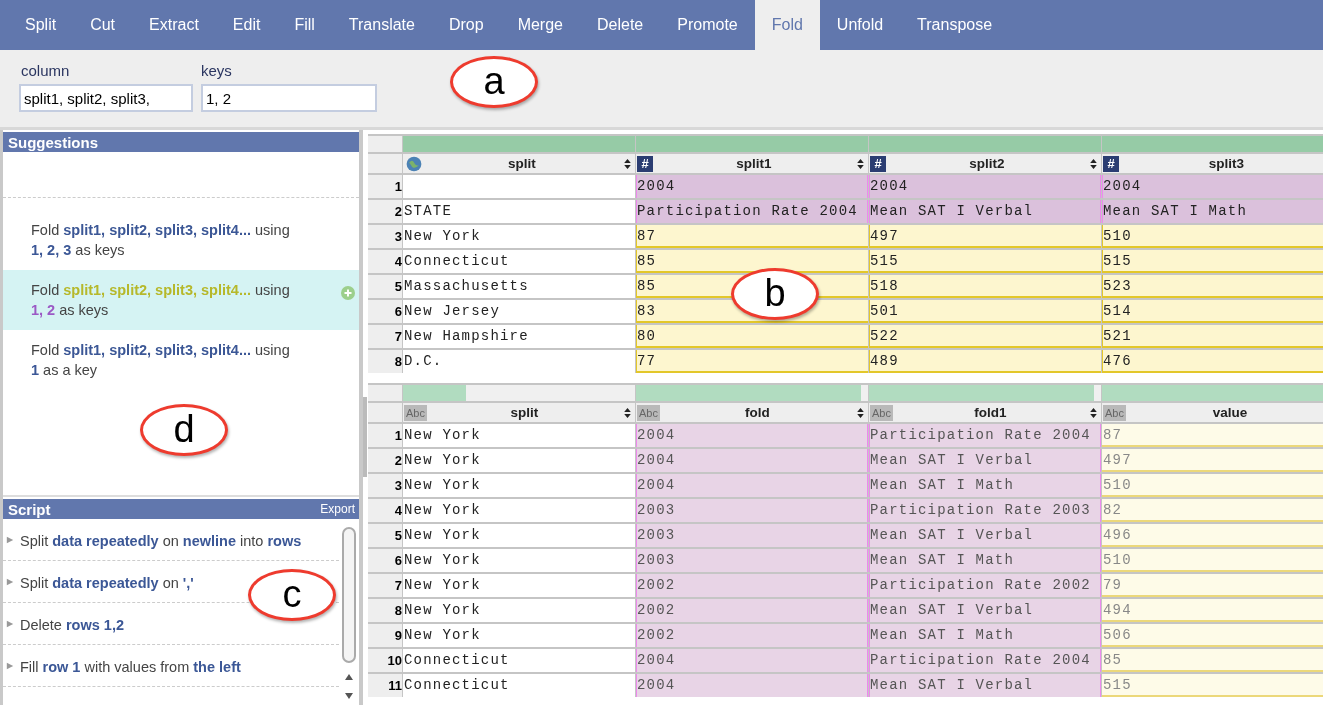  Describe the element at coordinates (385, 361) in the screenshot. I see `row-number: 8` at that location.